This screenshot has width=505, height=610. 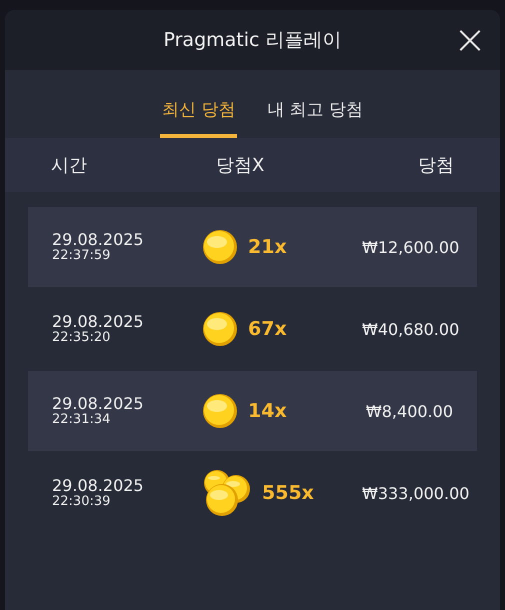 What do you see at coordinates (82, 501) in the screenshot?
I see `time-text: 22:30:39` at bounding box center [82, 501].